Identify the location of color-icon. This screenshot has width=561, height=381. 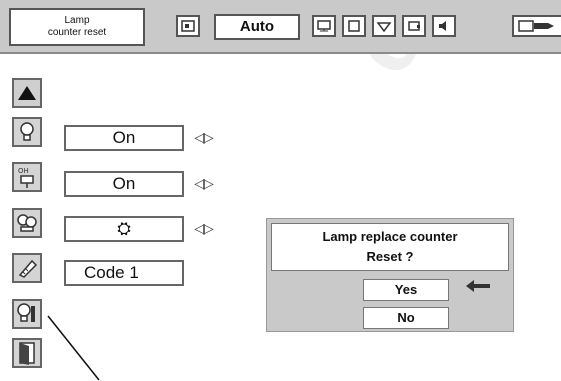
(384, 26).